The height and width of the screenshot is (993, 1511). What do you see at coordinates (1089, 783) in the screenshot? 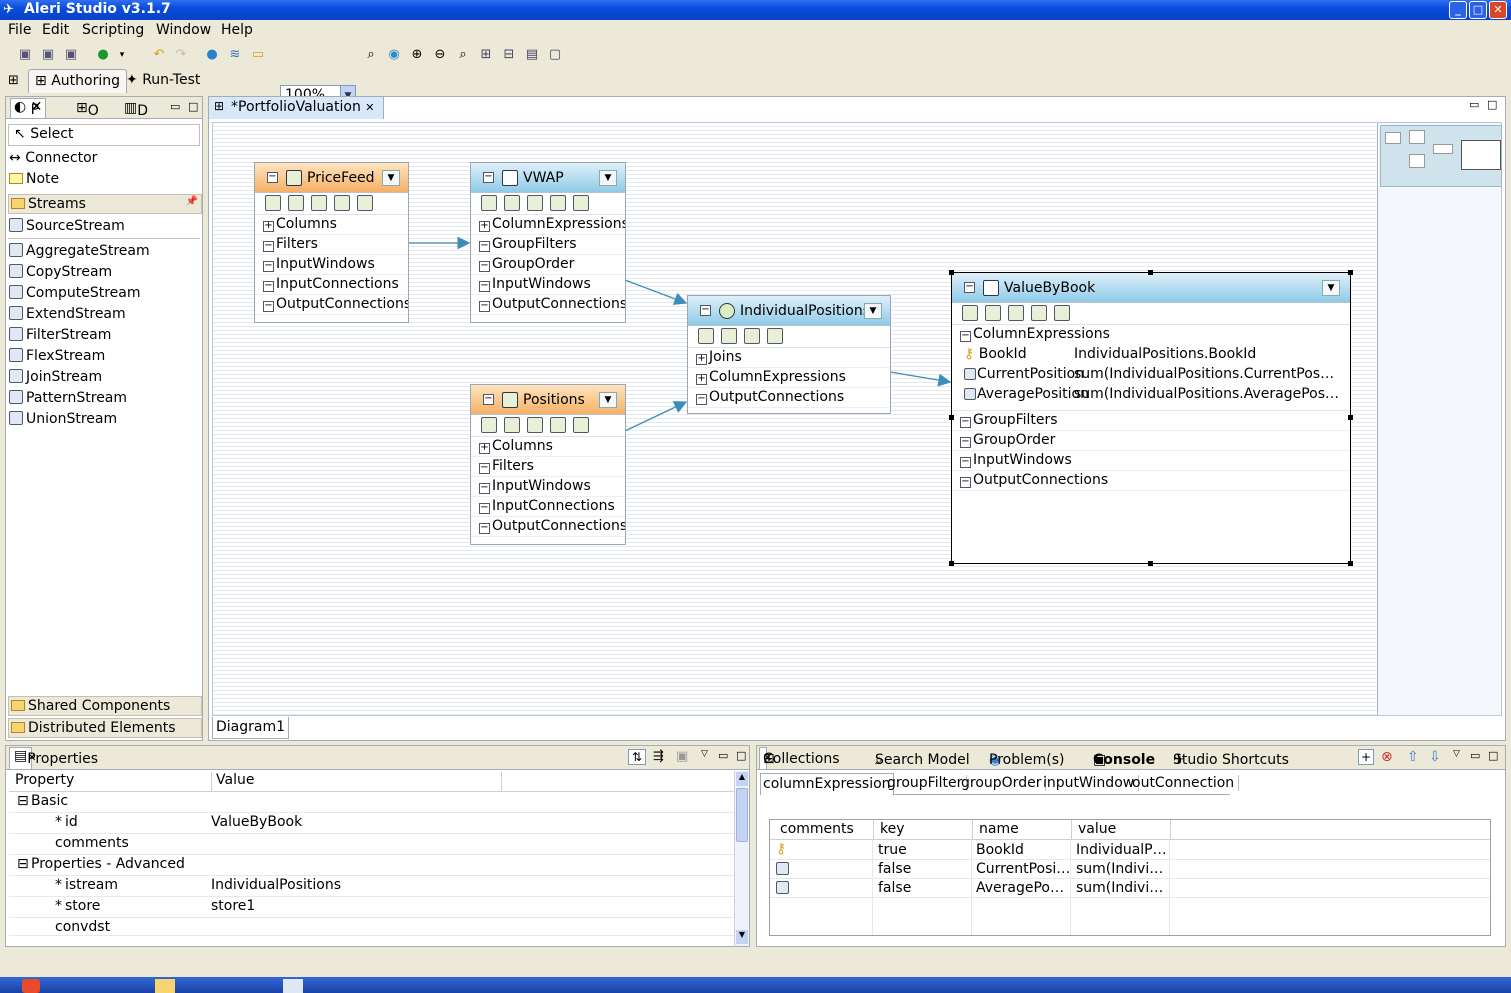
I see `subtab-input-window: inputWindow` at bounding box center [1089, 783].